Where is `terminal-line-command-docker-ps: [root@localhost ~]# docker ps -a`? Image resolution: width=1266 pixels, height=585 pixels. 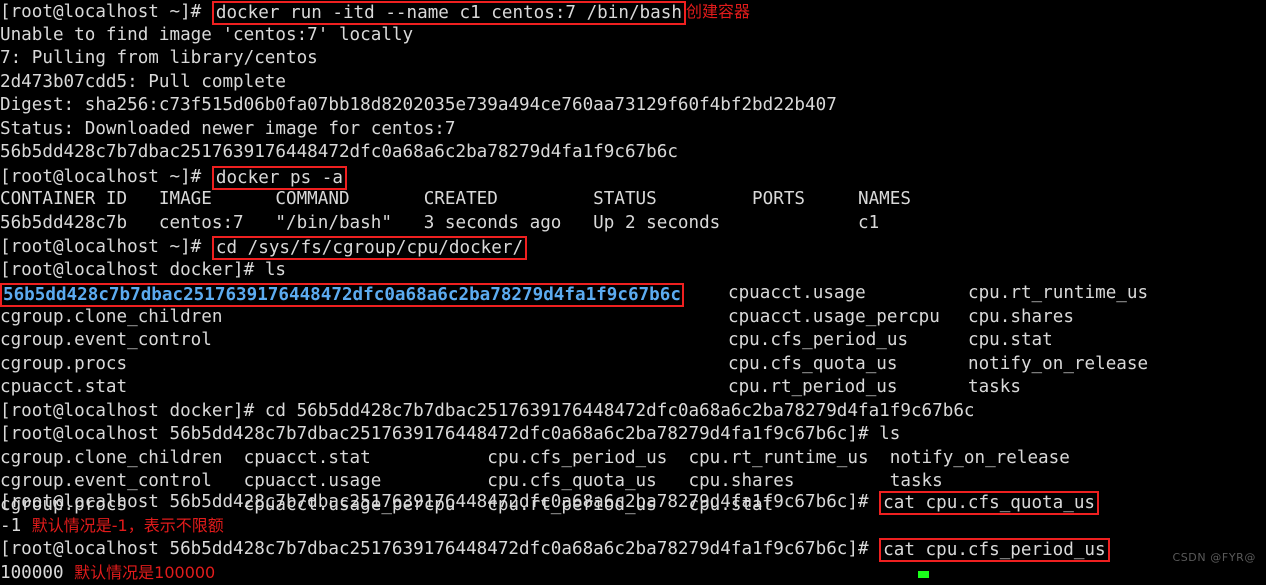 terminal-line-command-docker-ps: [root@localhost ~]# docker ps -a is located at coordinates (173, 177).